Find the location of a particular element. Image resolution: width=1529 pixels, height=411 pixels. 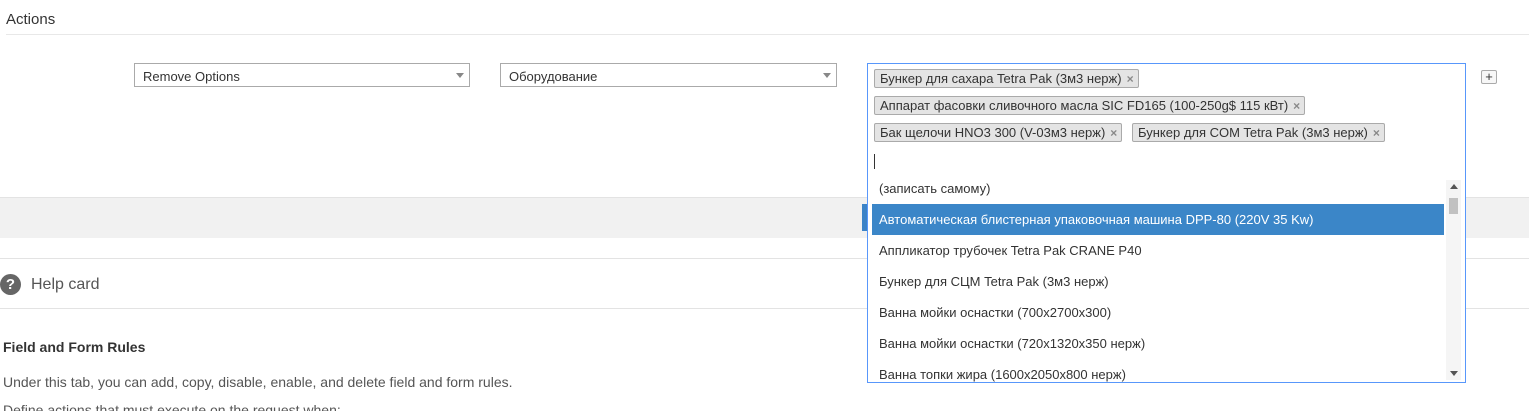

help-icon: ? is located at coordinates (10, 284).